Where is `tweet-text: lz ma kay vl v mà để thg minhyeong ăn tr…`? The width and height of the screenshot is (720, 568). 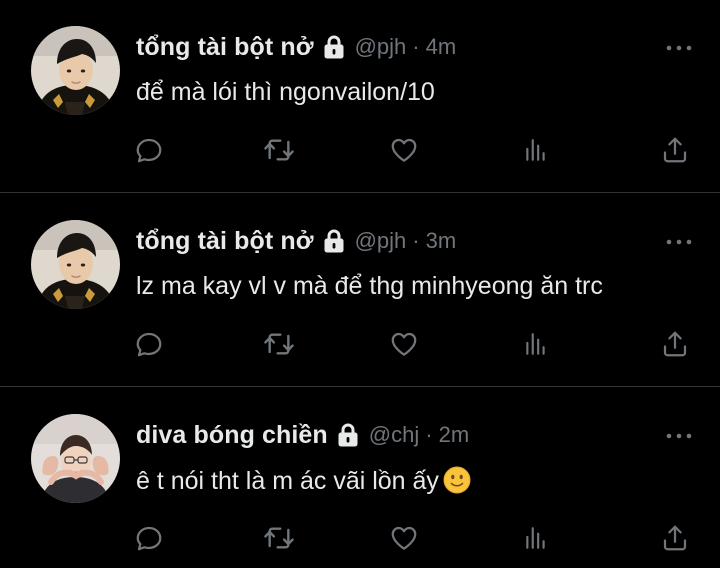 tweet-text: lz ma kay vl v mà để thg minhyeong ăn tr… is located at coordinates (369, 286).